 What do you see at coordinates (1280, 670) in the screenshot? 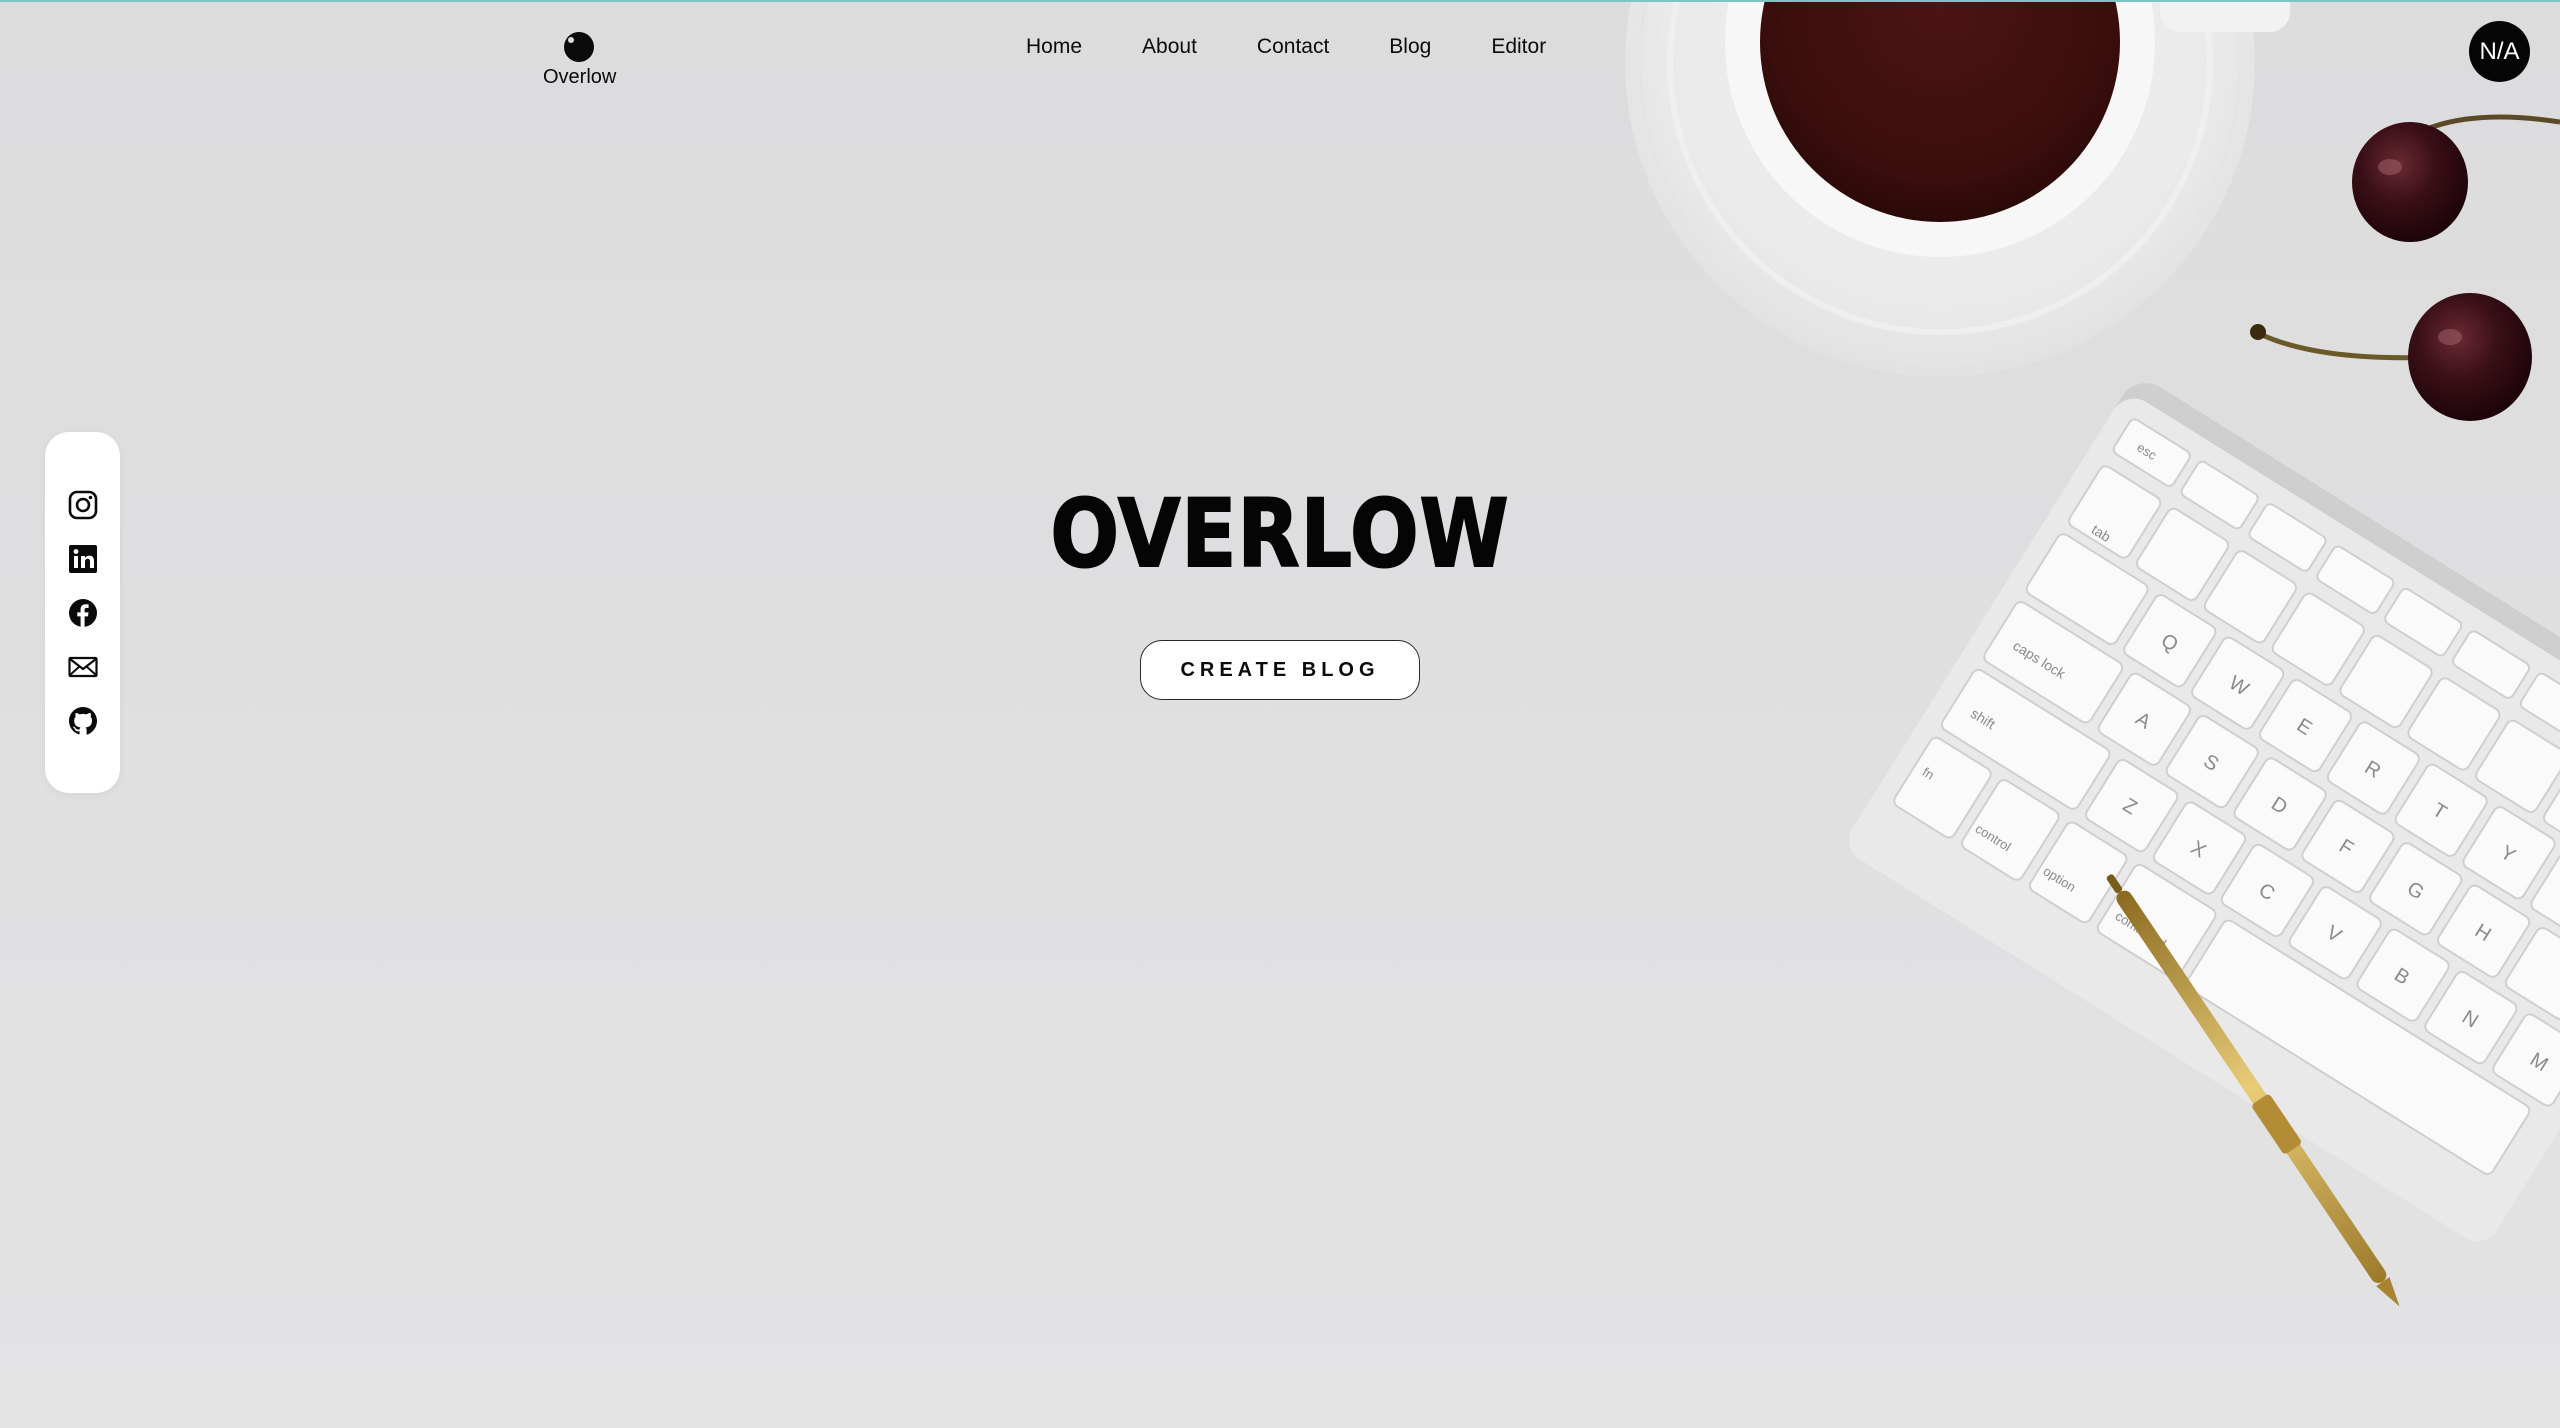
I see `create-blog-button: CREATE BLOG` at bounding box center [1280, 670].